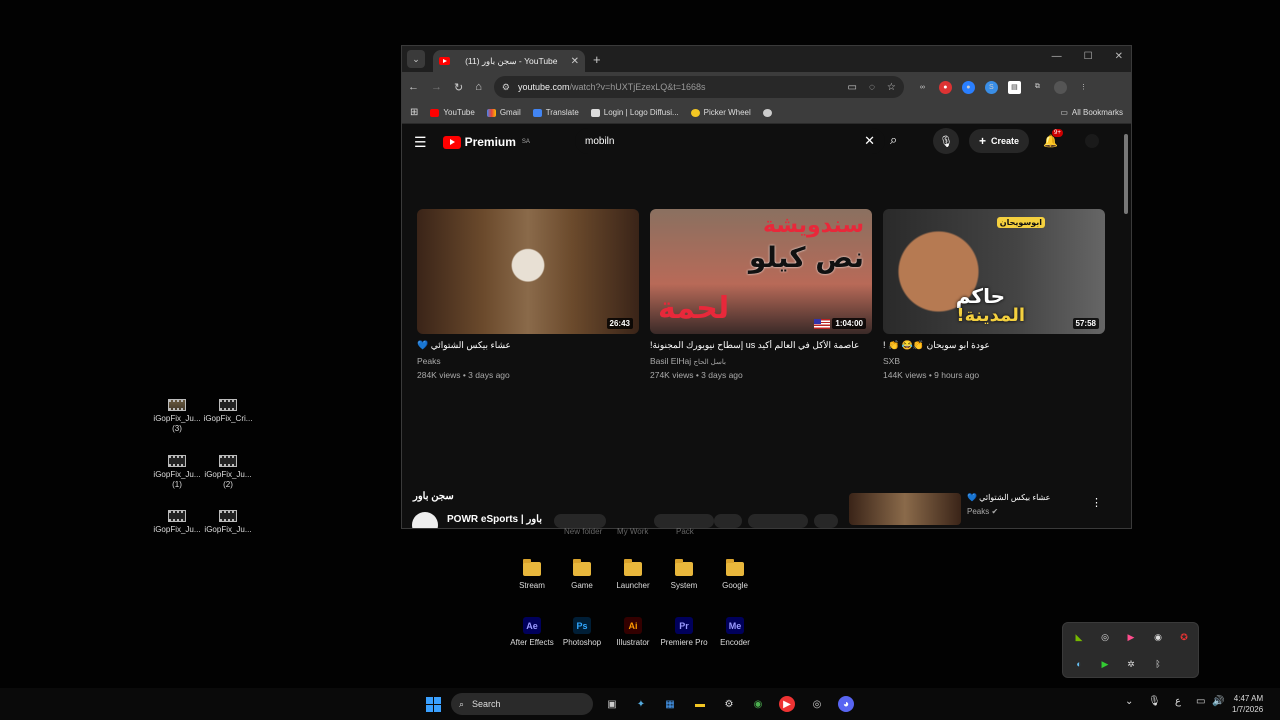  Describe the element at coordinates (758, 704) in the screenshot. I see `chrome-icon: ◉` at that location.